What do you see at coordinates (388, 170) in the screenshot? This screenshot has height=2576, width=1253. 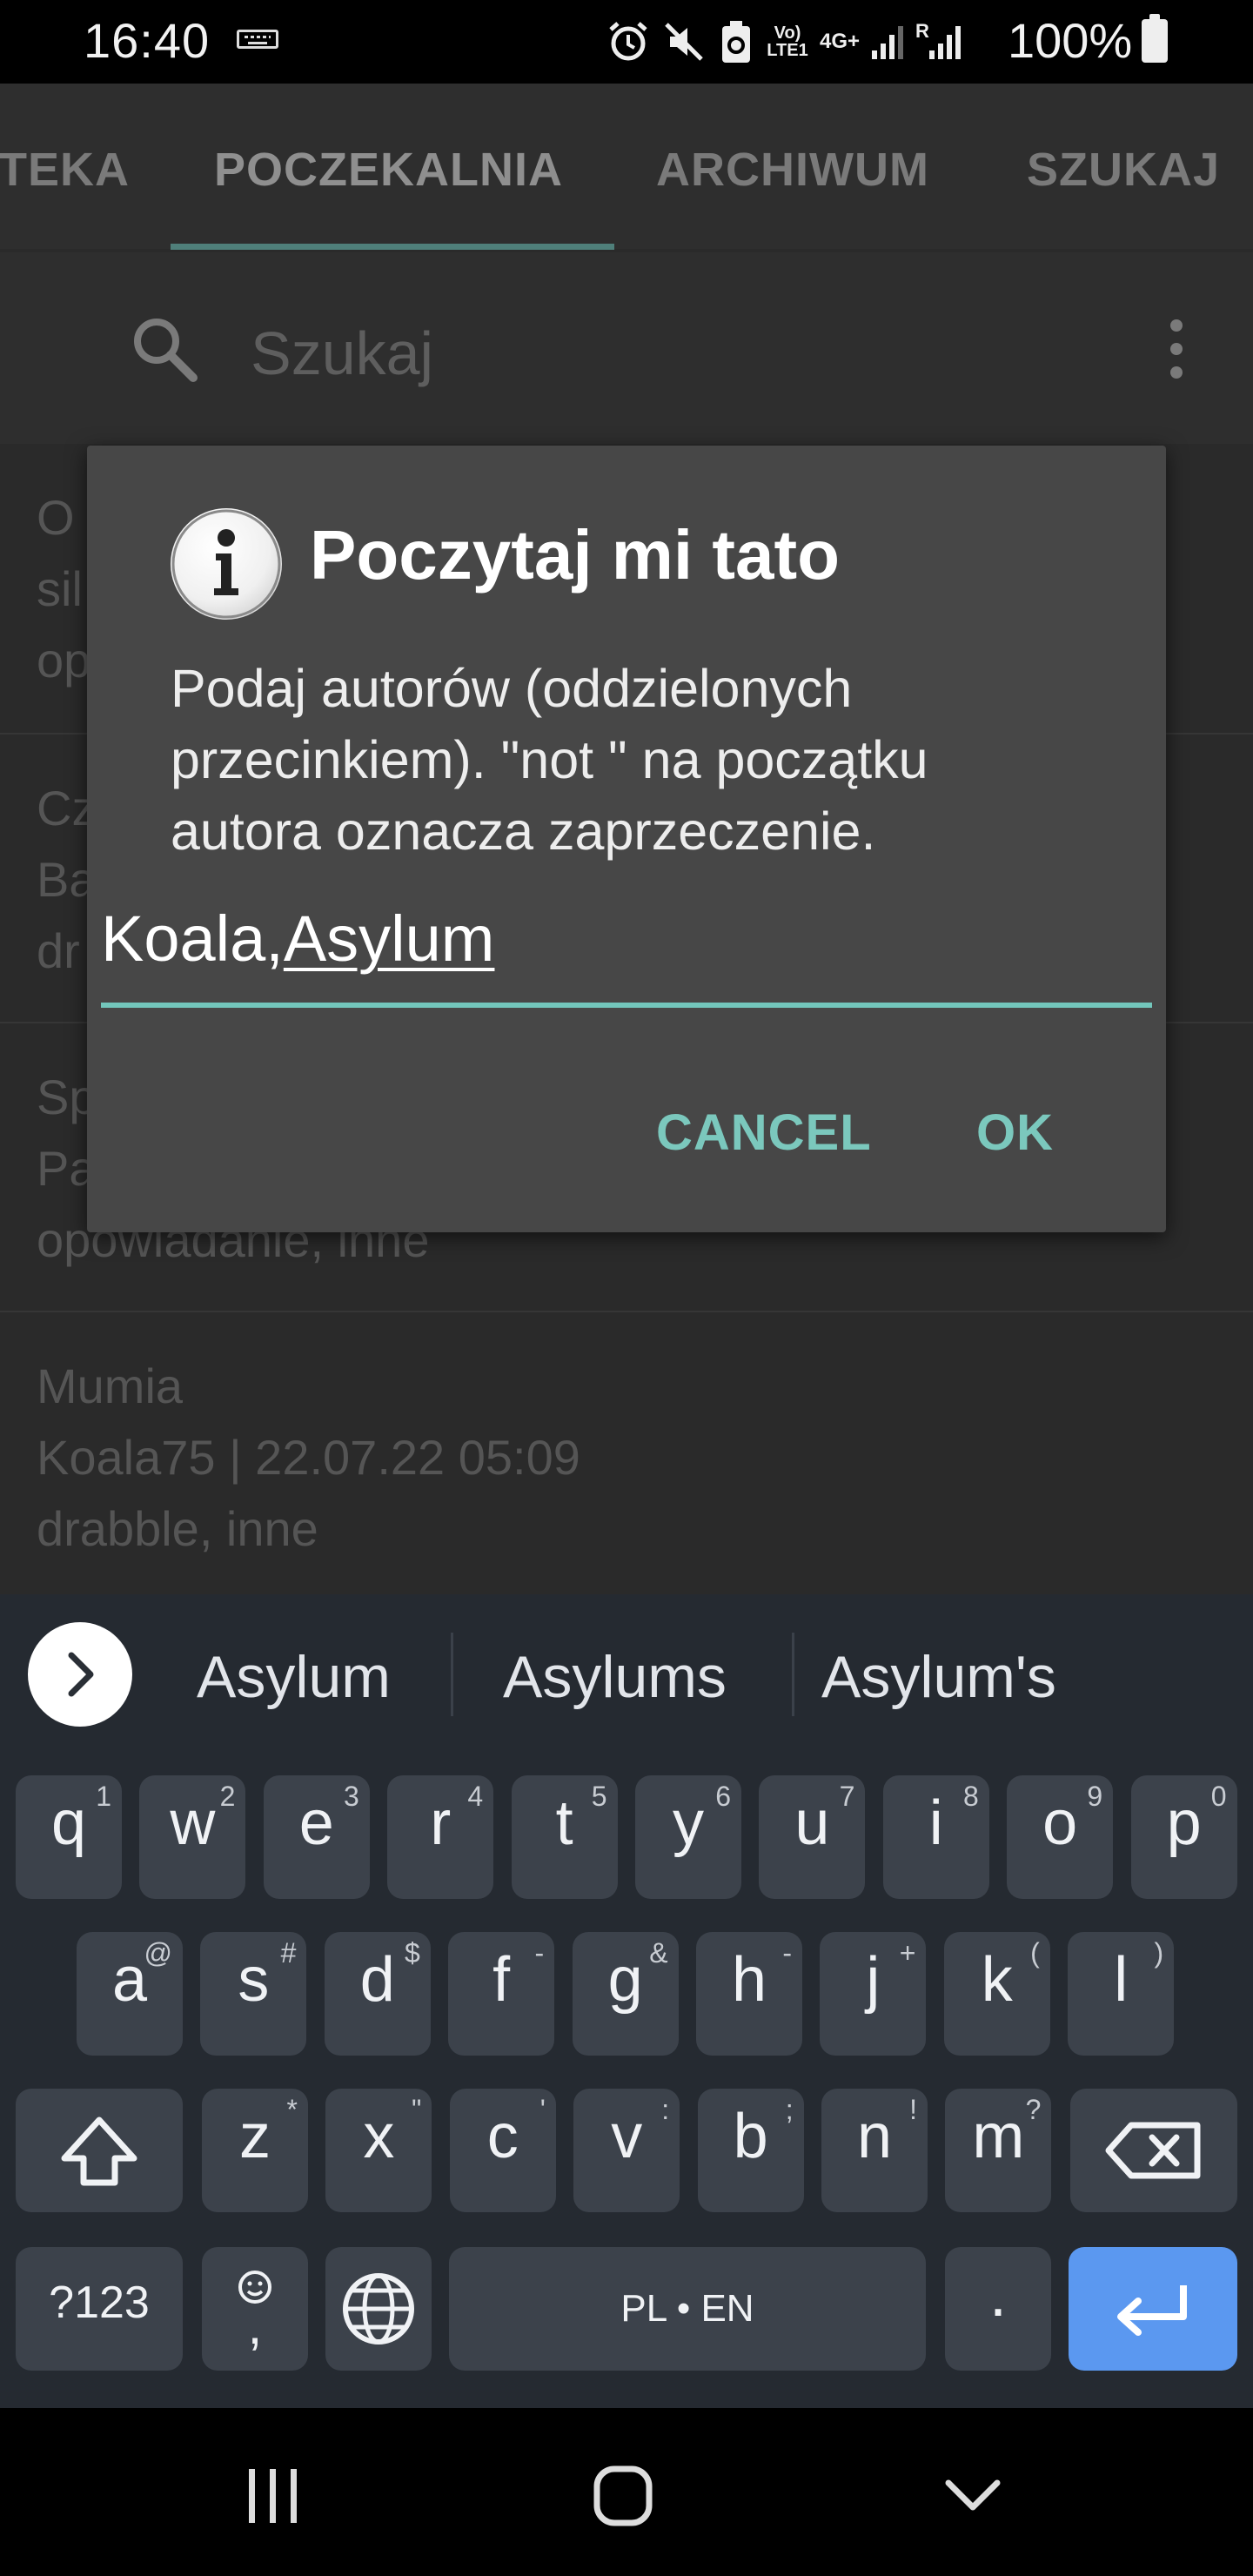 I see `tab-poczekalnia: POCZEKALNIA` at bounding box center [388, 170].